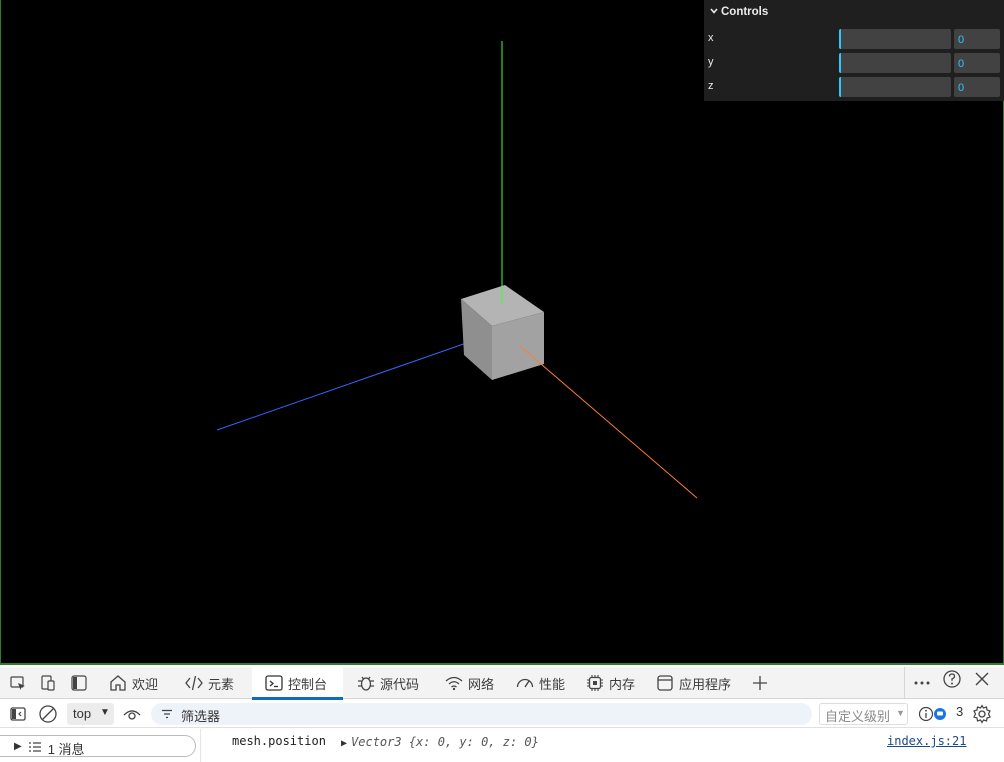 The height and width of the screenshot is (762, 1004). Describe the element at coordinates (98, 746) in the screenshot. I see `sidebar-messages-item: ▶ 1 消息` at that location.